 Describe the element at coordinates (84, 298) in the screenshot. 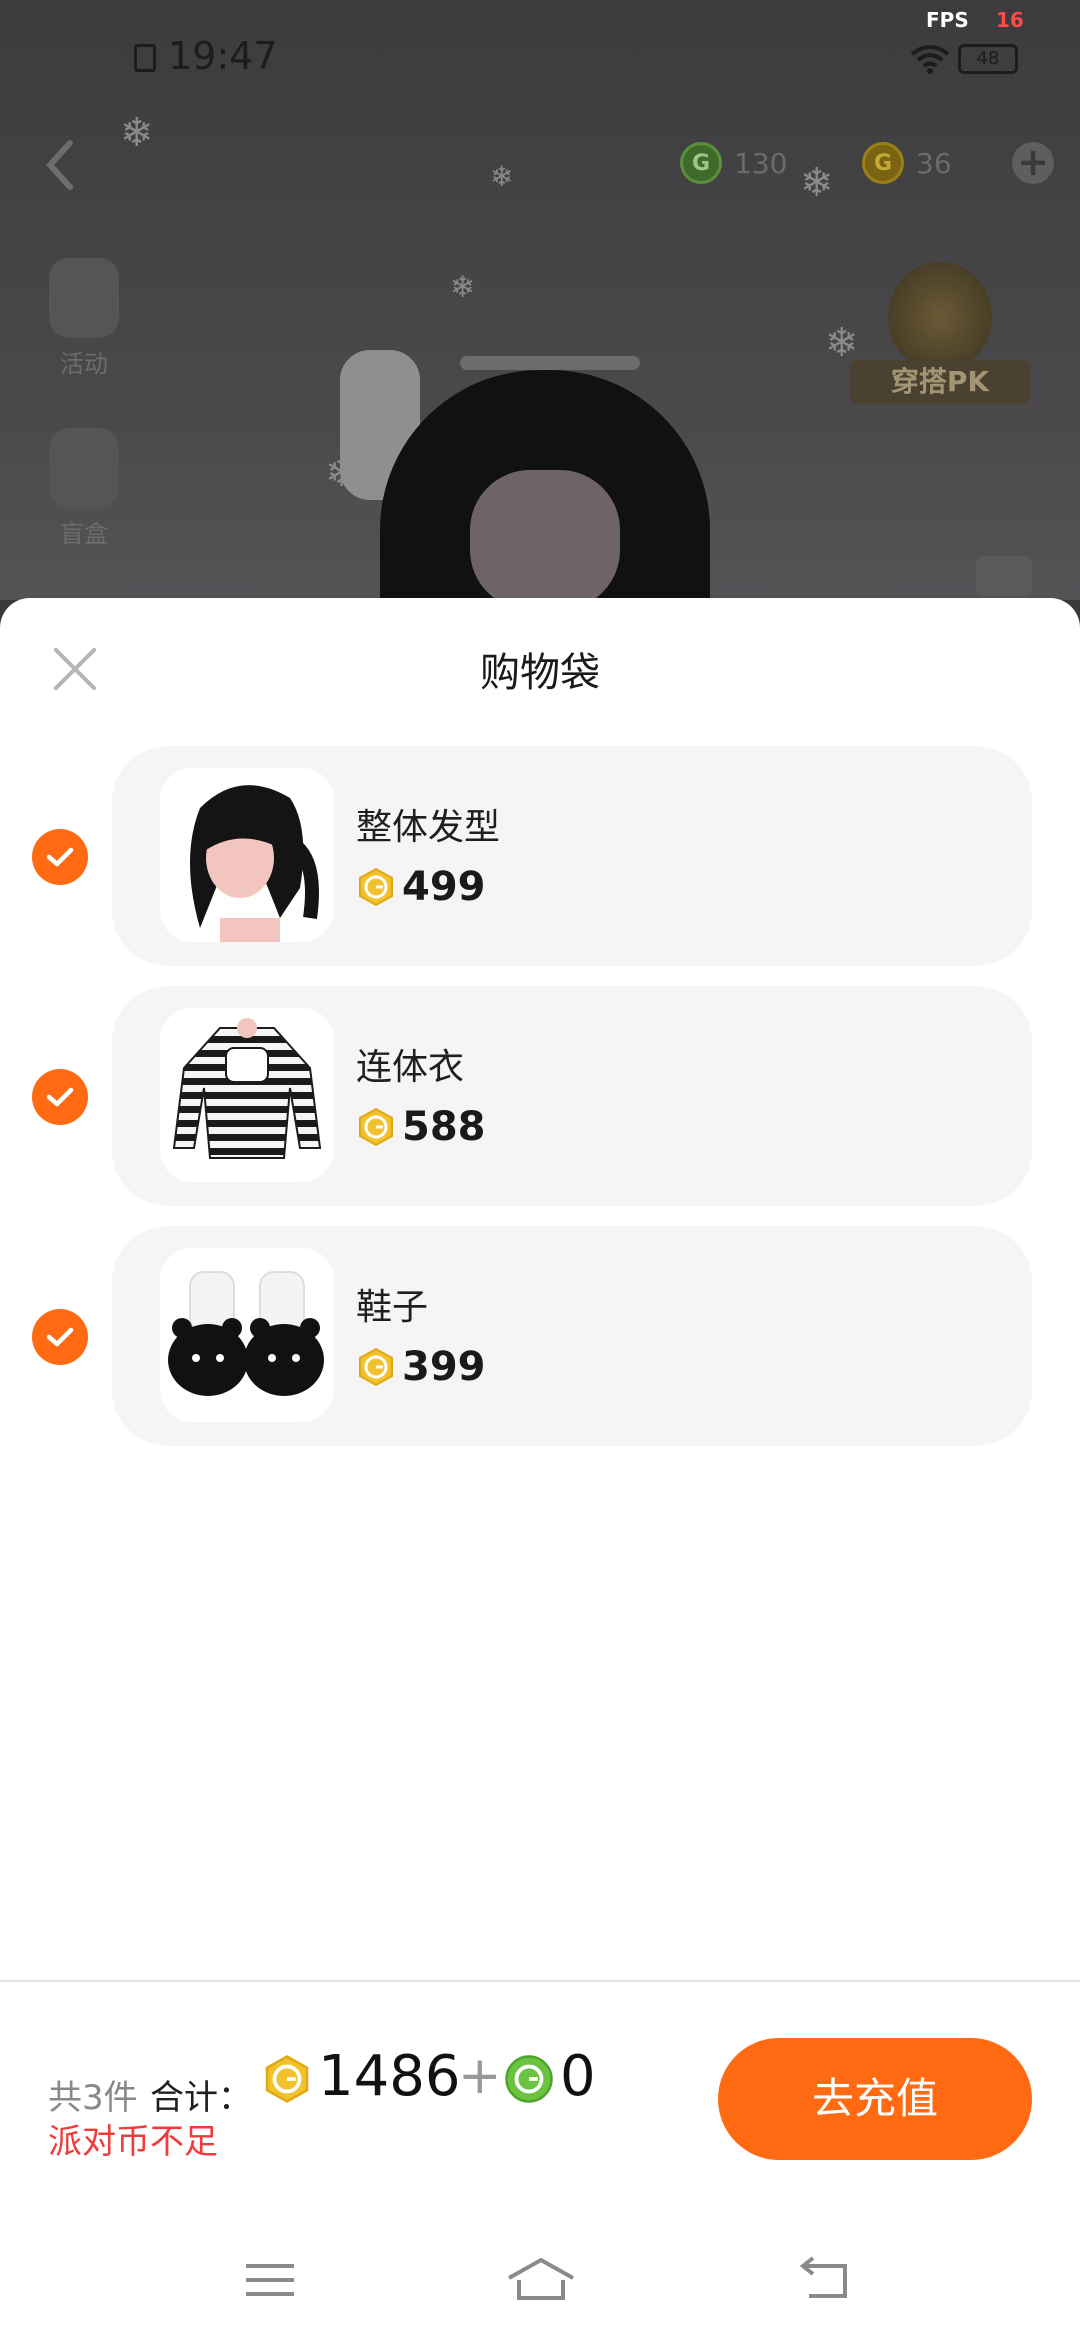

I see `balloon-icon` at that location.